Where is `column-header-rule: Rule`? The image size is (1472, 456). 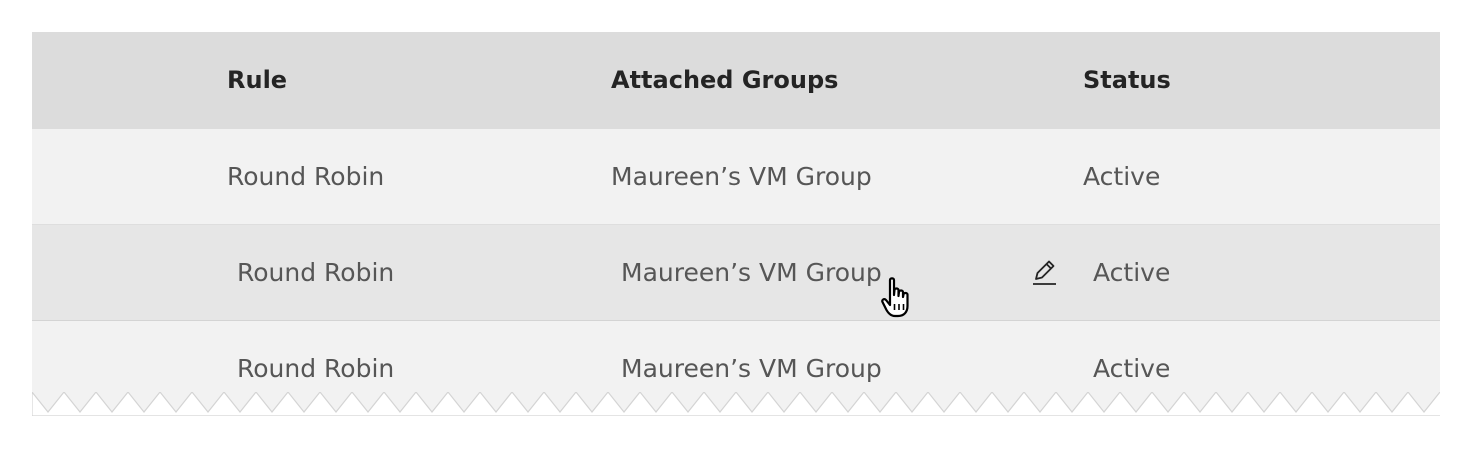 column-header-rule: Rule is located at coordinates (257, 80).